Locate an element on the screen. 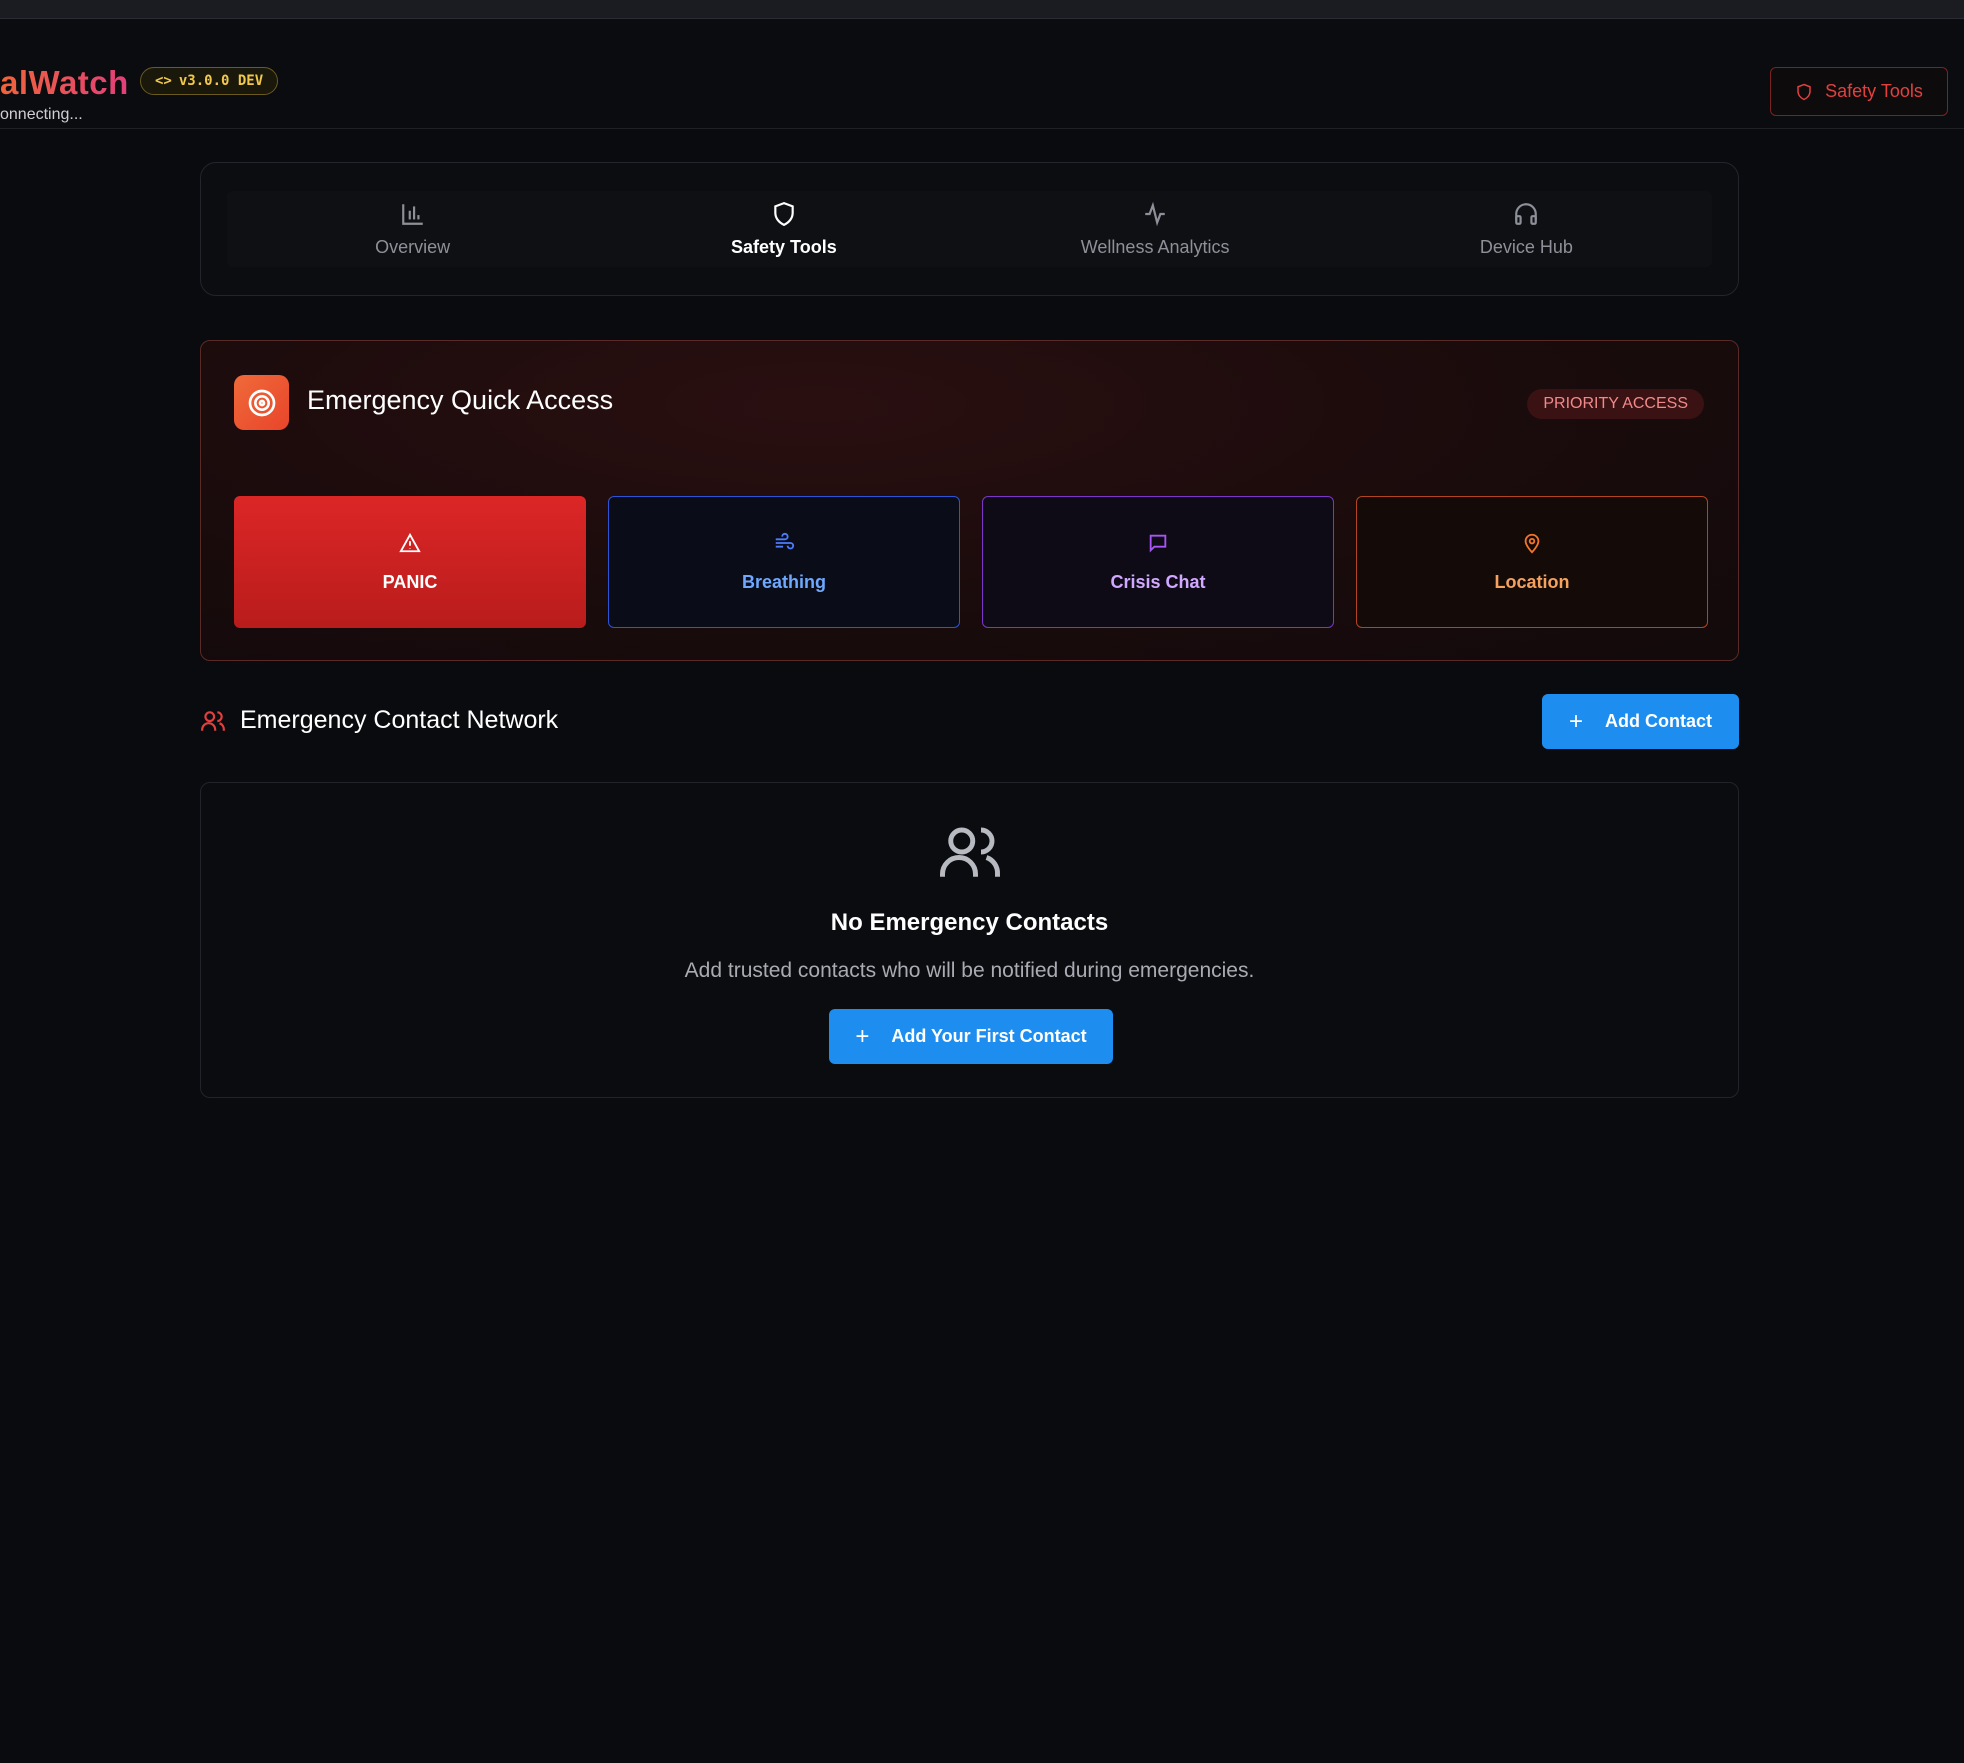 This screenshot has width=1964, height=1763. empty-title: No Emergency Contacts is located at coordinates (969, 922).